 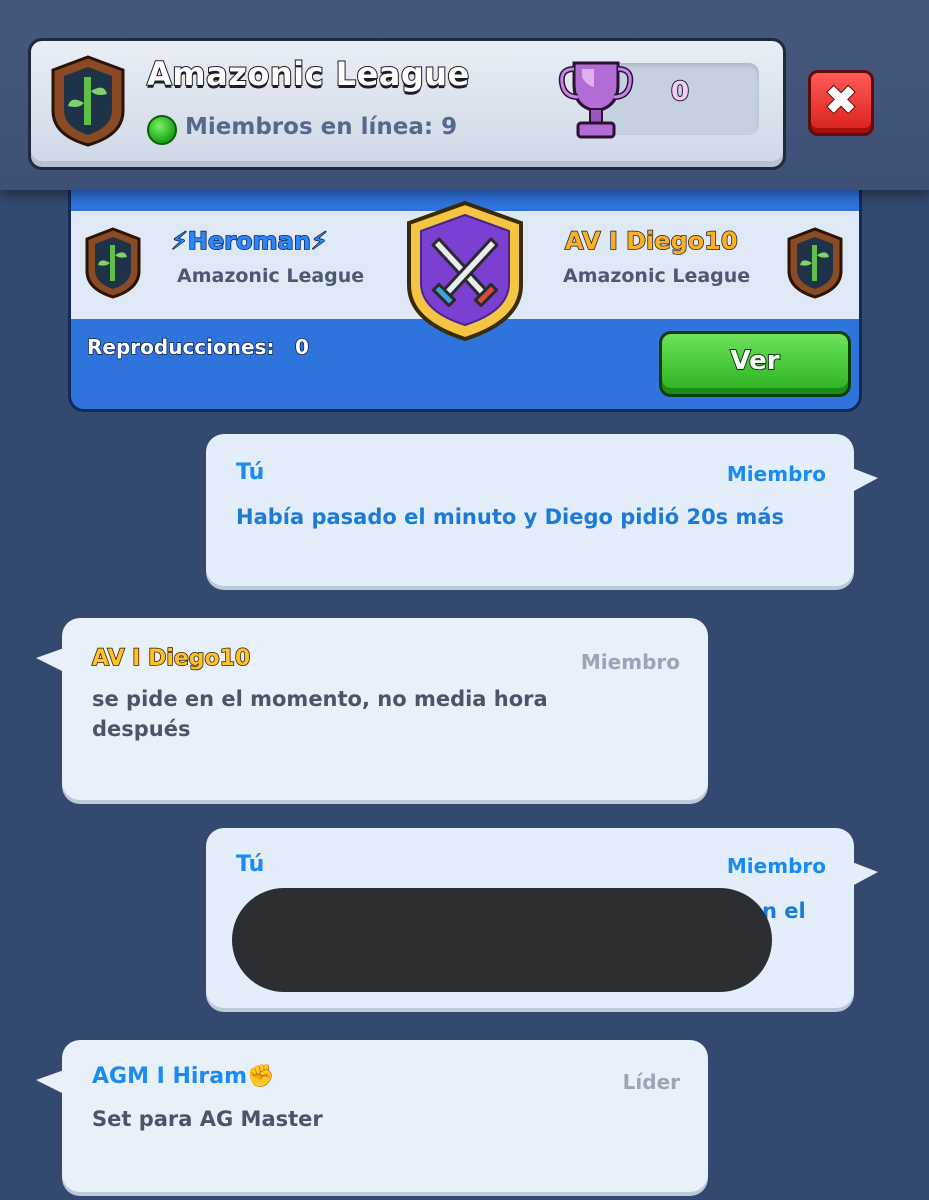 What do you see at coordinates (372, 1116) in the screenshot?
I see `chat-message-4: AGM I Hiram✊ Líder Set para AG Master` at bounding box center [372, 1116].